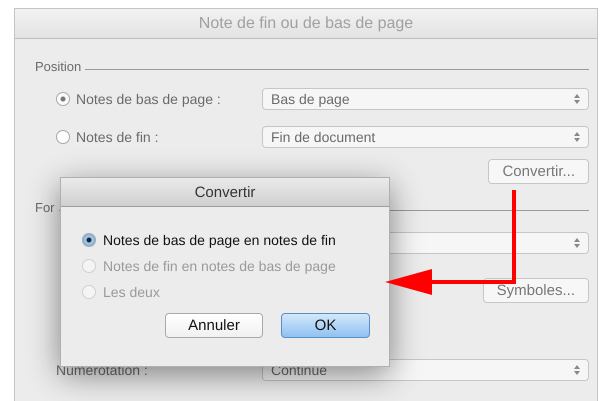 The image size is (608, 401). Describe the element at coordinates (219, 266) in the screenshot. I see `radio-label: Notes de fin en notes de bas de page` at that location.